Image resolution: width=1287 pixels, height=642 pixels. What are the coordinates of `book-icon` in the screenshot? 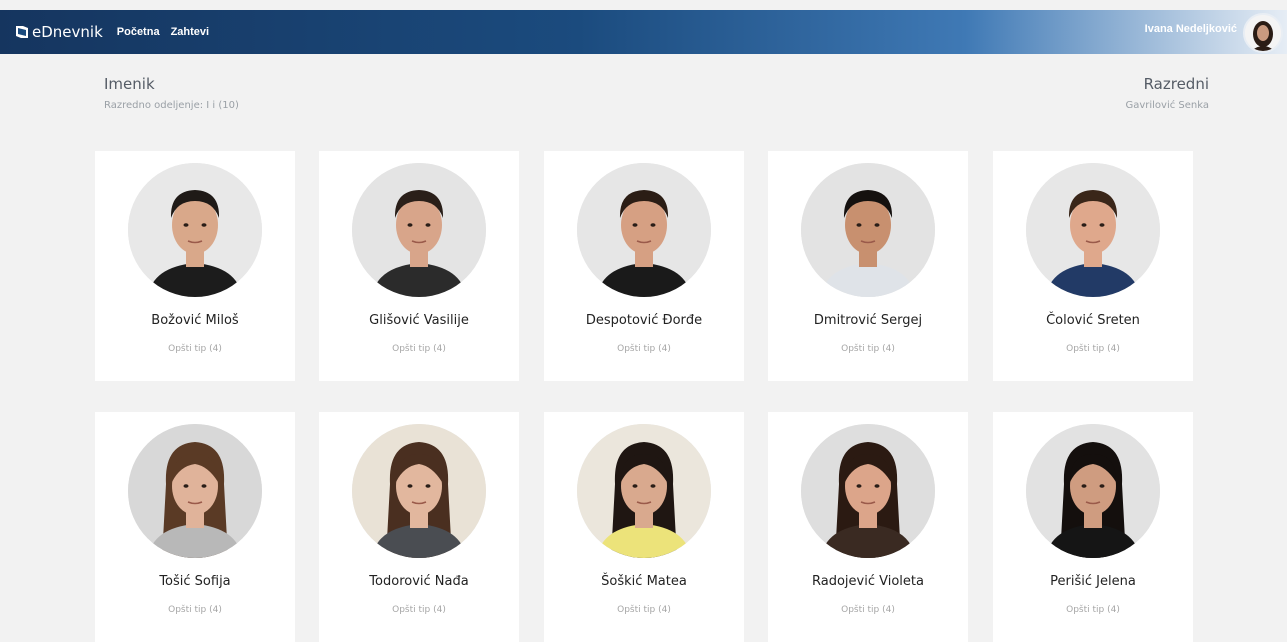 It's located at (22, 32).